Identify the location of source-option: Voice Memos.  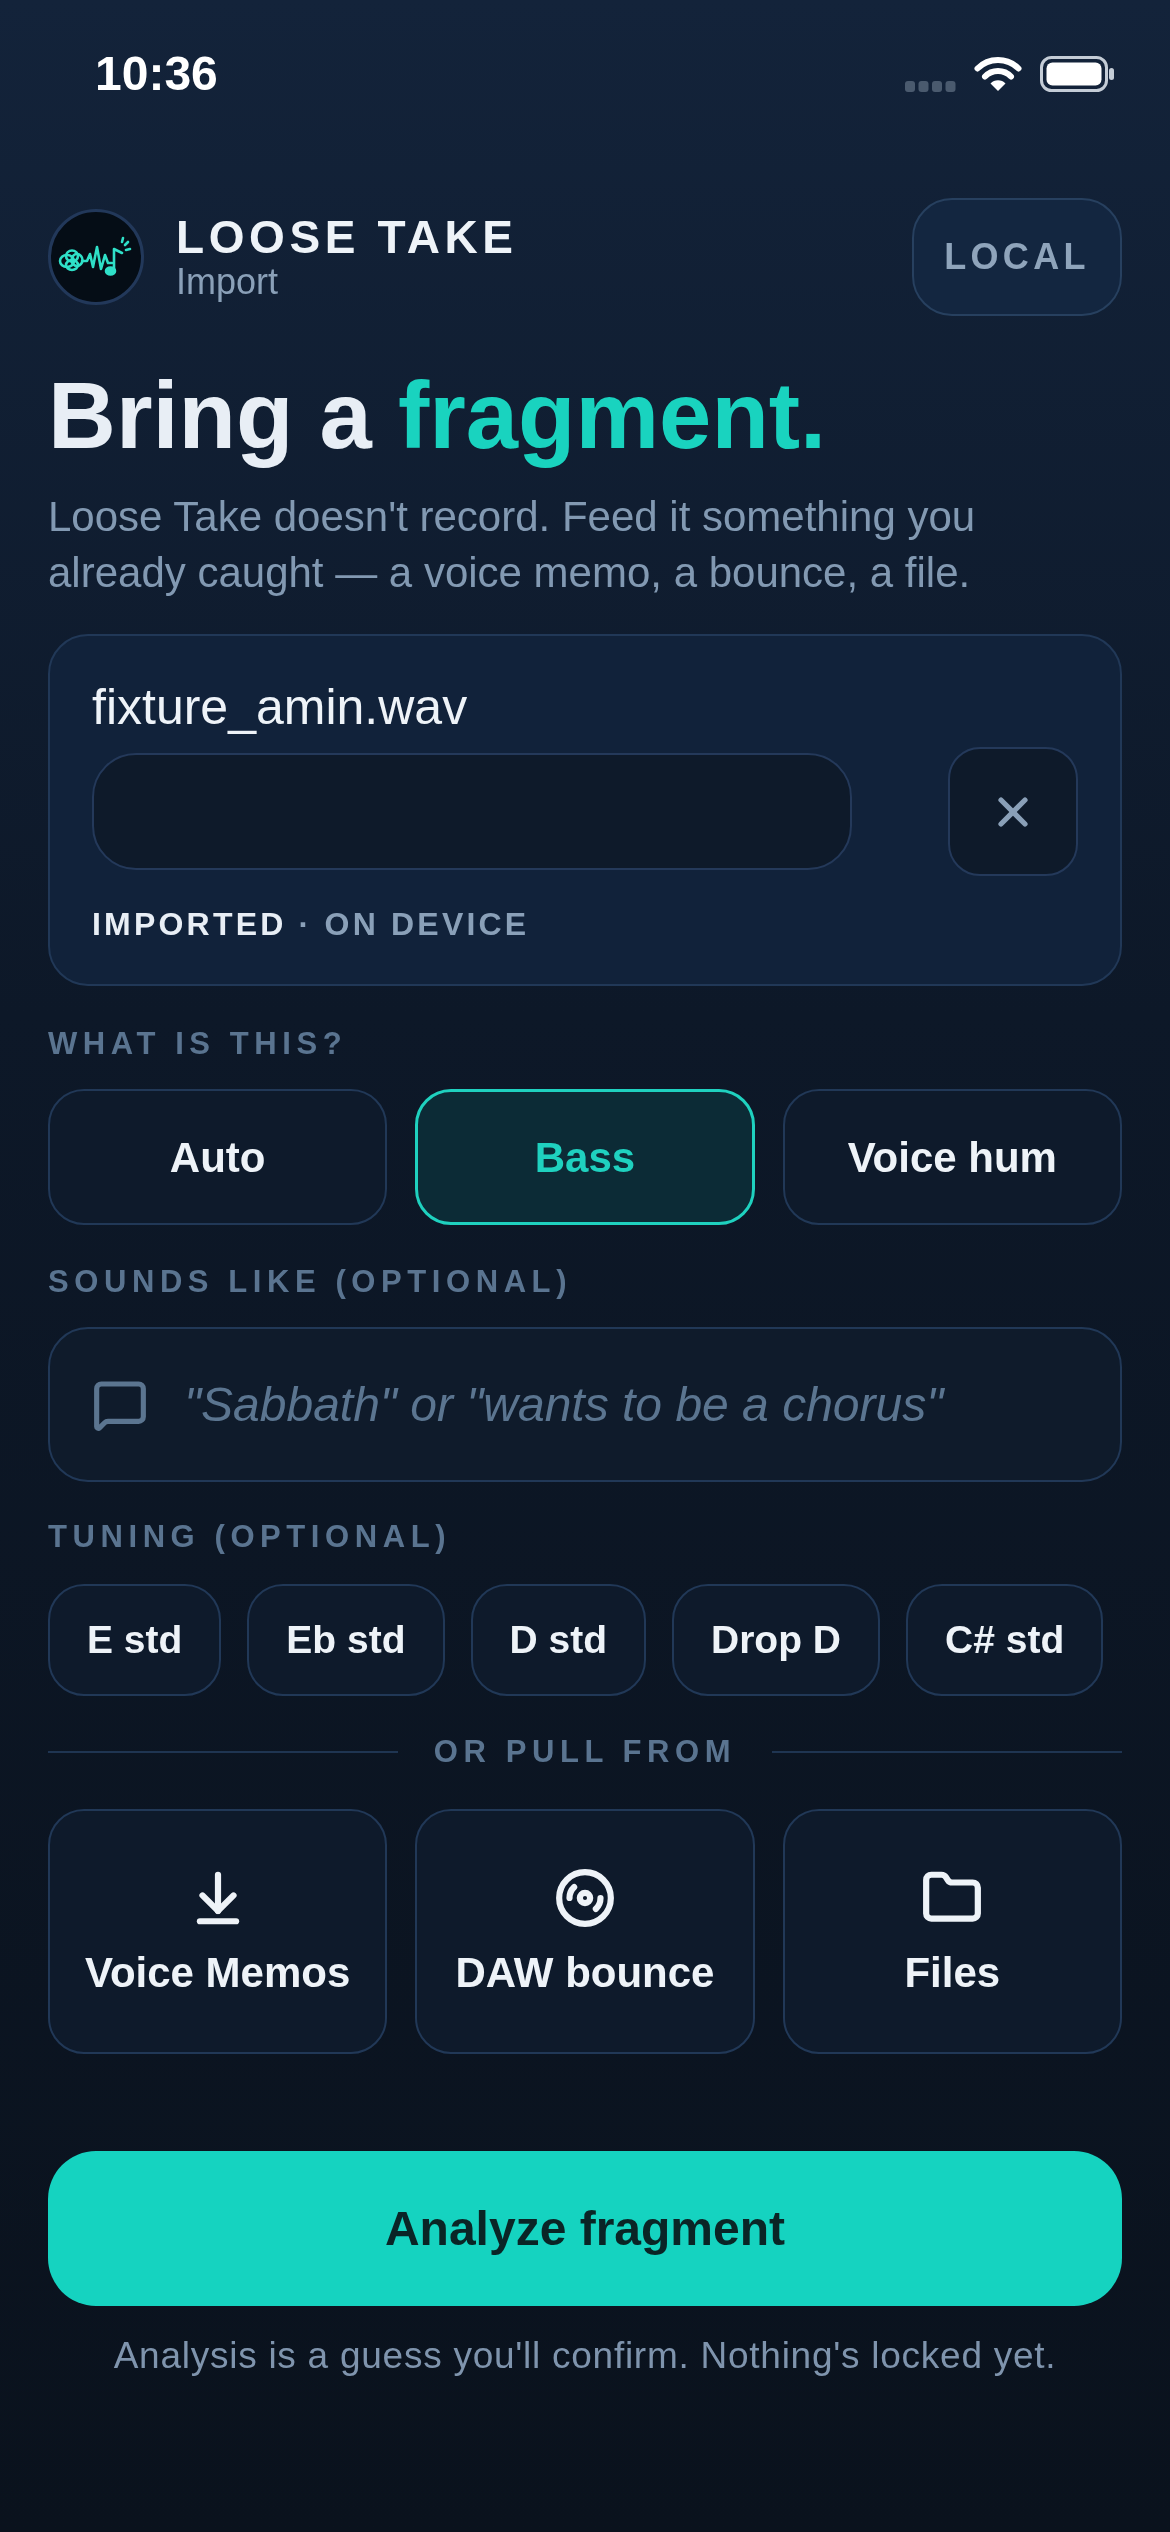
(218, 1931).